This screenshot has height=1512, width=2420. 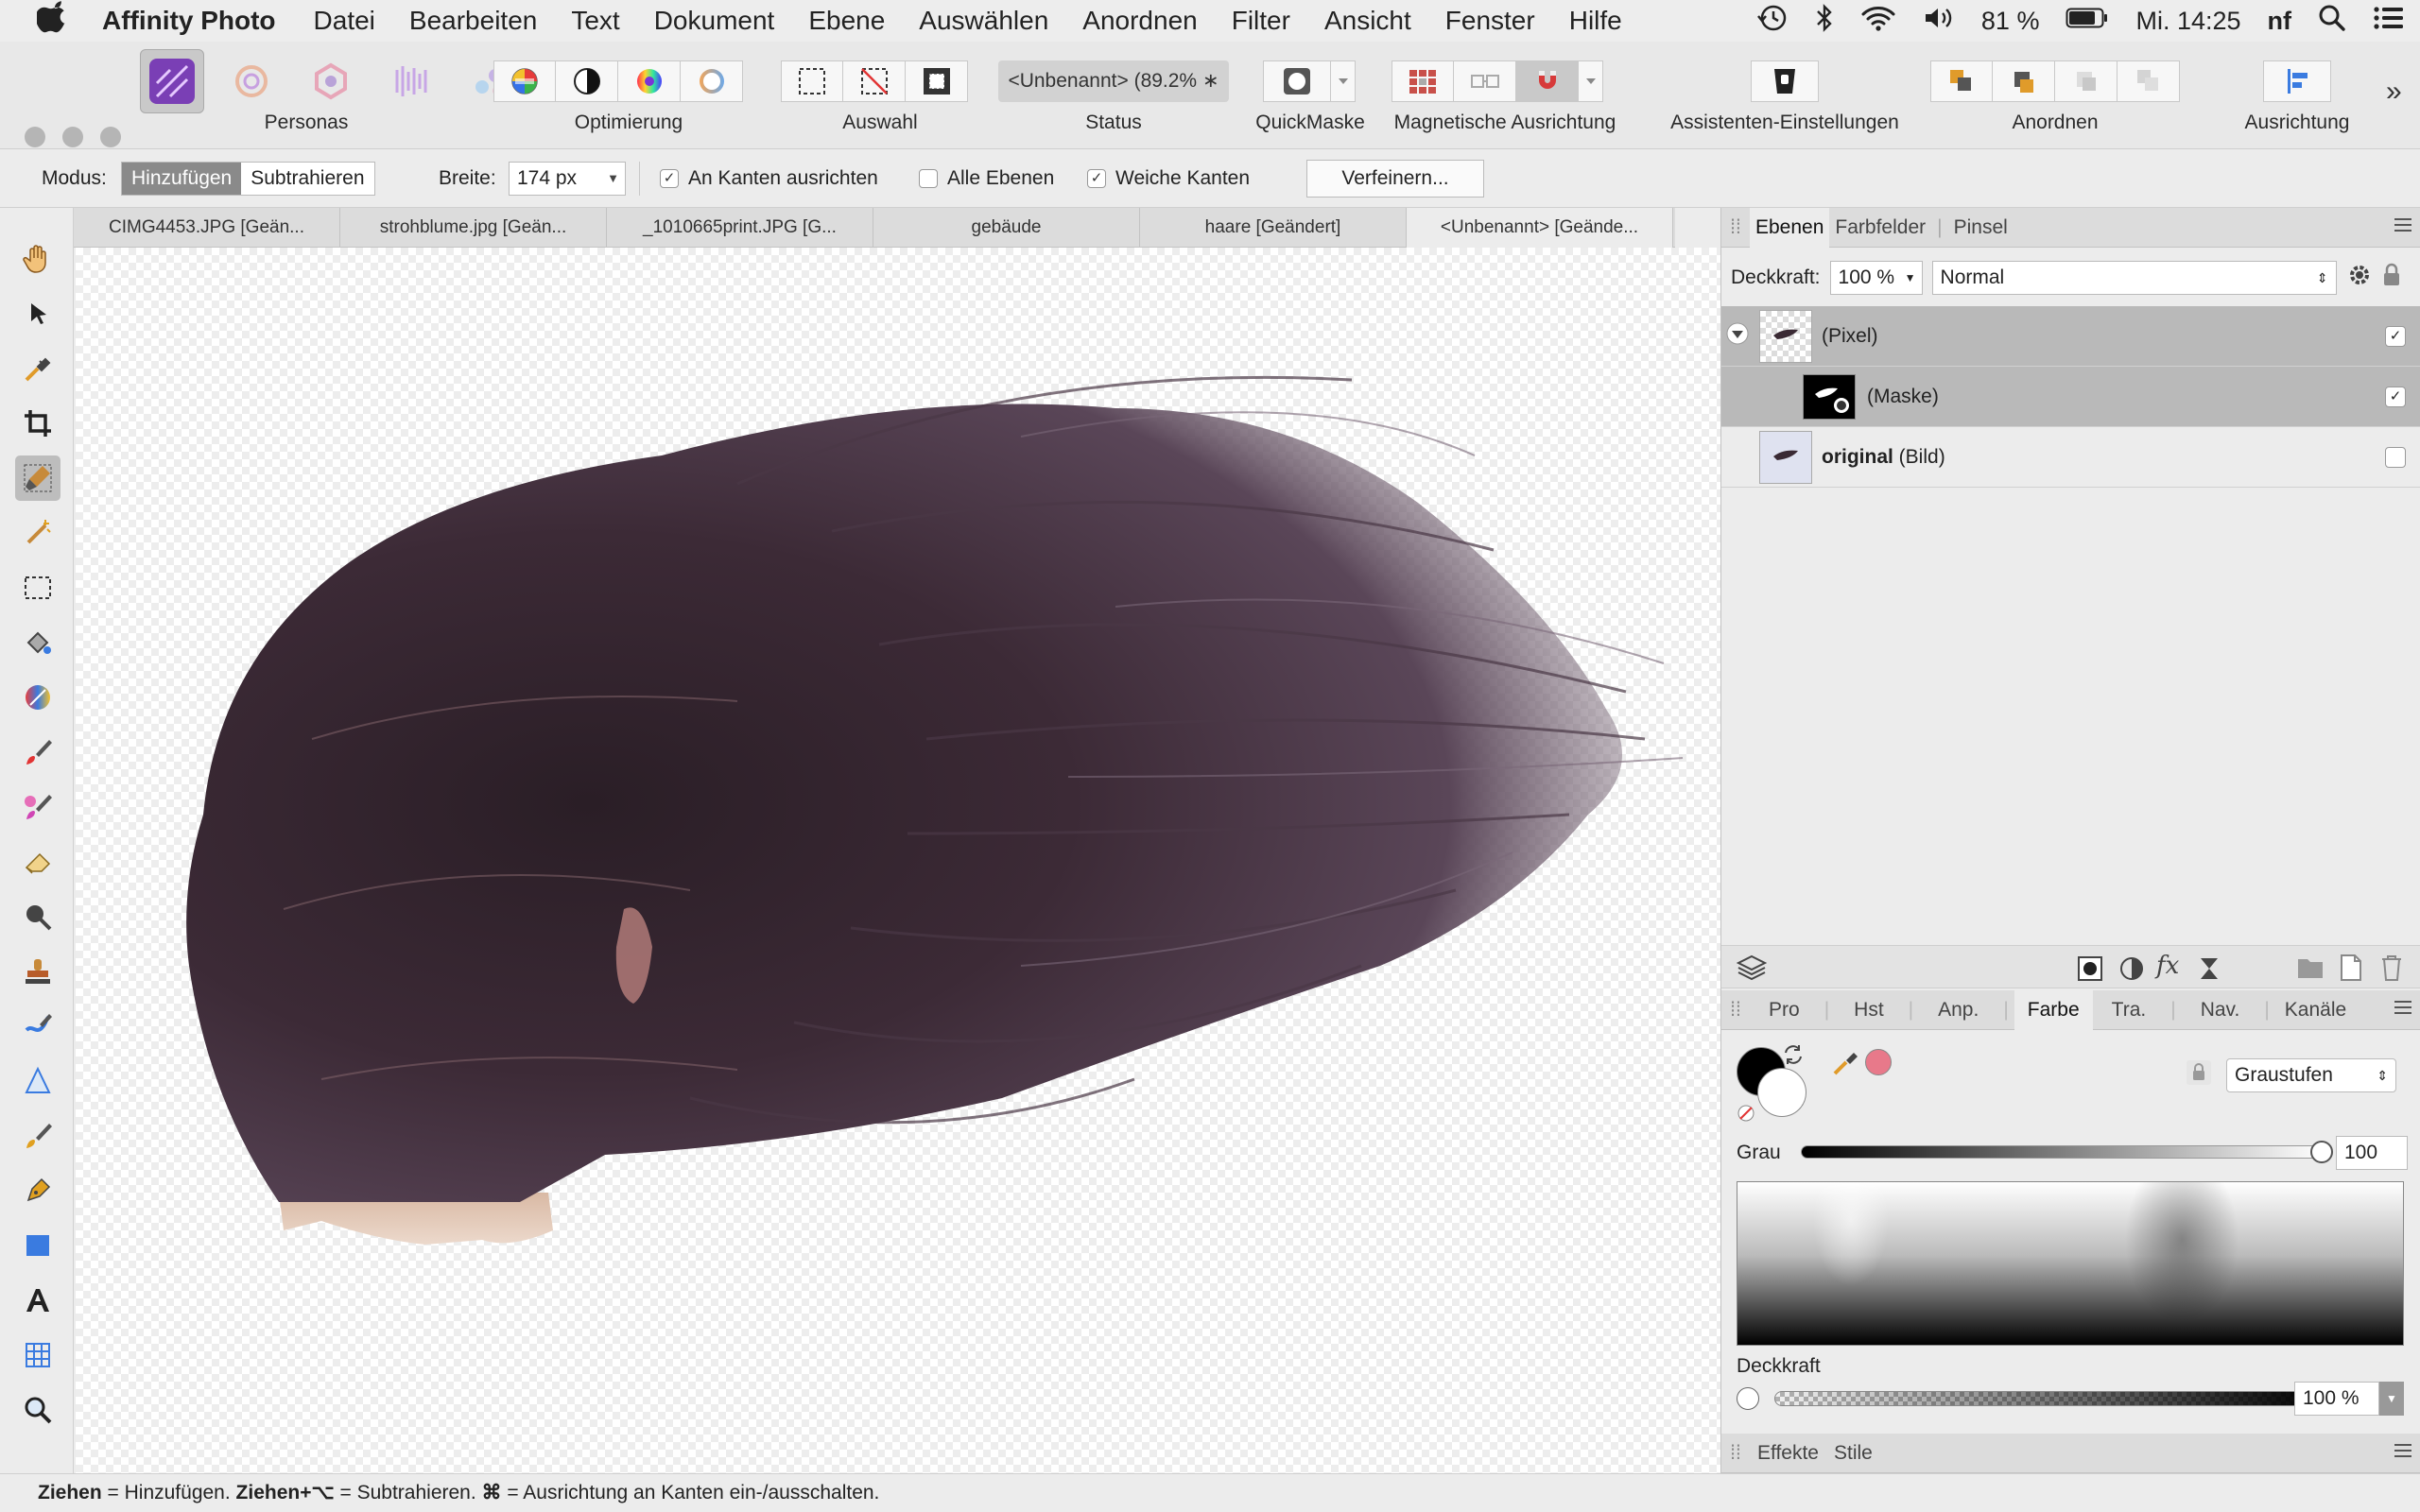 I want to click on battery-icon, so click(x=2087, y=21).